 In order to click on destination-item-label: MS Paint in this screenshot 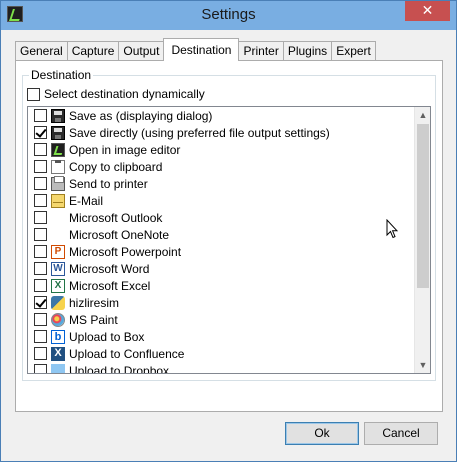, I will do `click(93, 319)`.